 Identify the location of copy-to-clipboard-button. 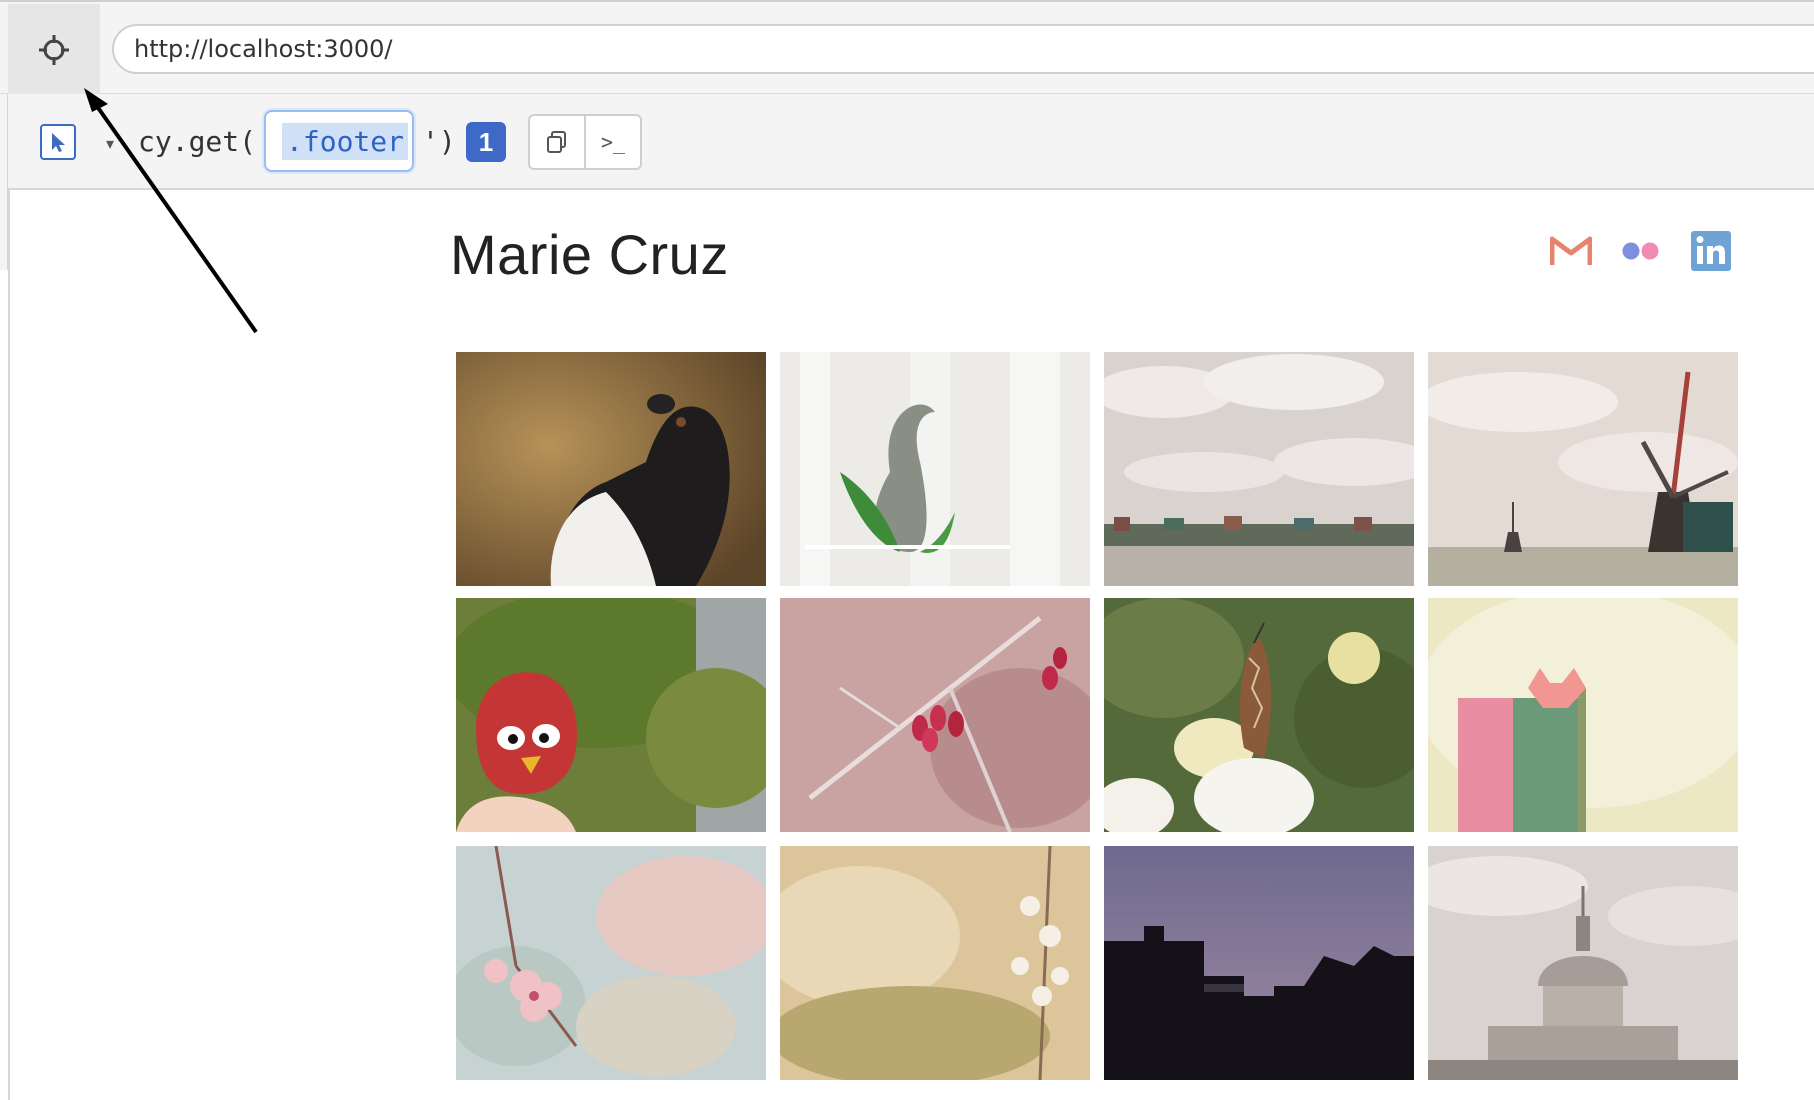
(557, 142).